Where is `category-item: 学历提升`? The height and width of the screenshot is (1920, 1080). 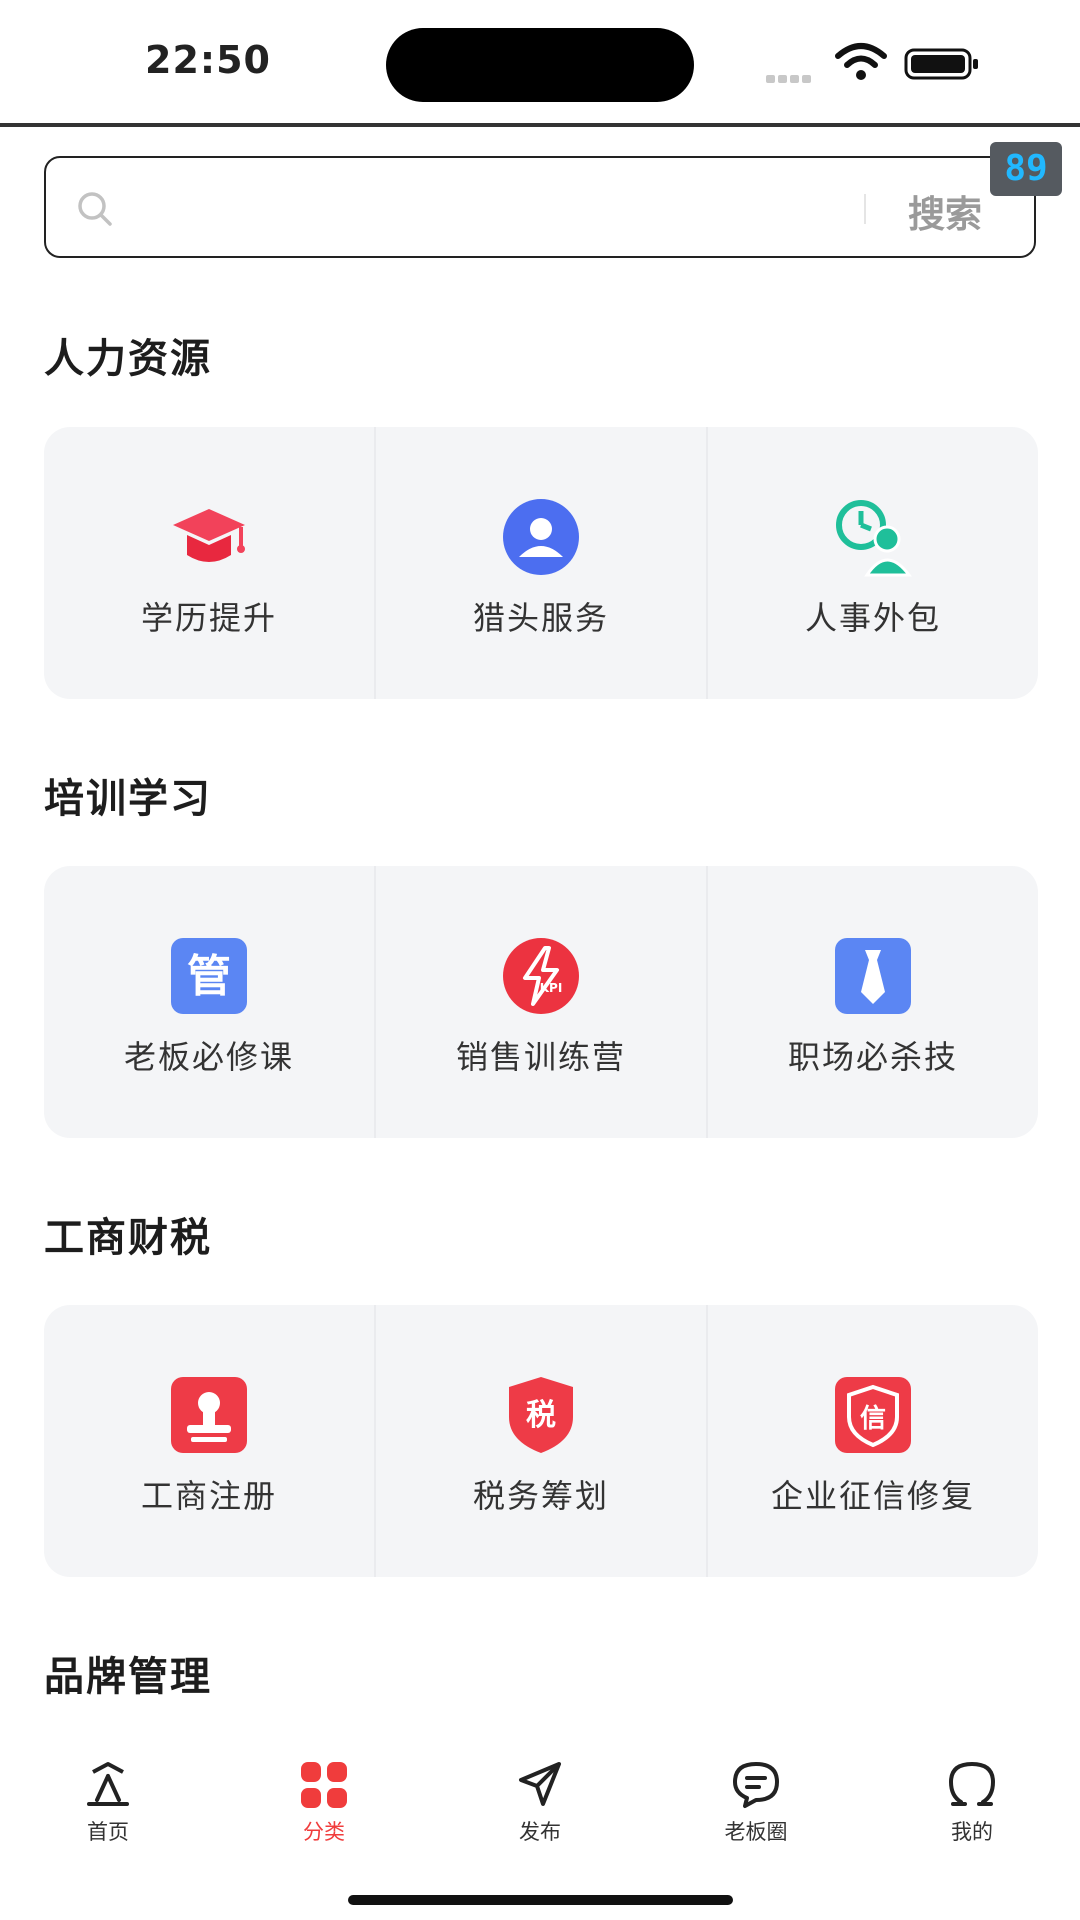 category-item: 学历提升 is located at coordinates (209, 563).